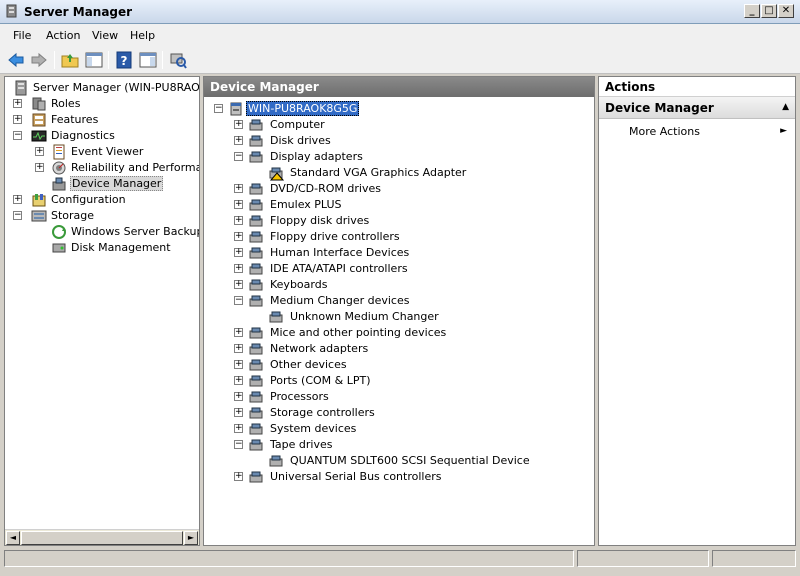  What do you see at coordinates (659, 108) in the screenshot?
I see `actions-section-label: Device Manager` at bounding box center [659, 108].